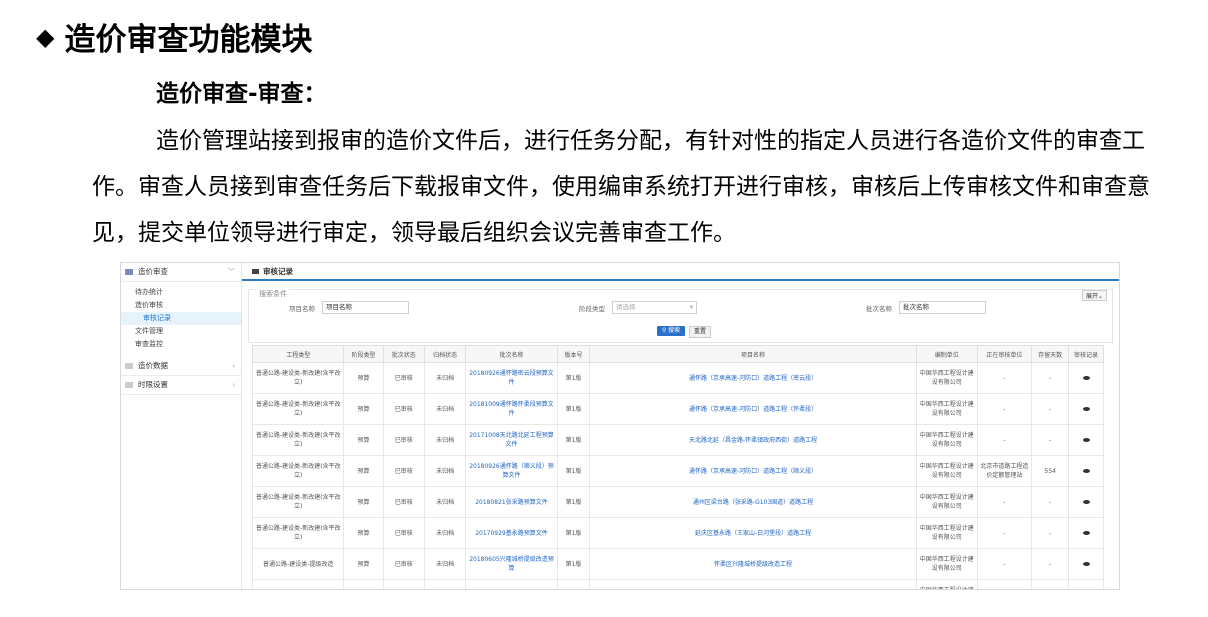 Image resolution: width=1208 pixels, height=617 pixels. What do you see at coordinates (511, 471) in the screenshot?
I see `table-cell: 20180926通怀路（顺义段）预算文件` at bounding box center [511, 471].